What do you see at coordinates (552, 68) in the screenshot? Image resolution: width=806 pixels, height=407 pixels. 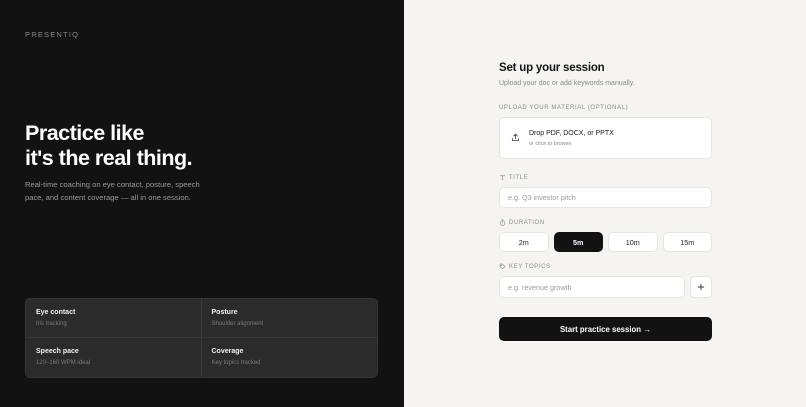 I see `form-title: Set up your session` at bounding box center [552, 68].